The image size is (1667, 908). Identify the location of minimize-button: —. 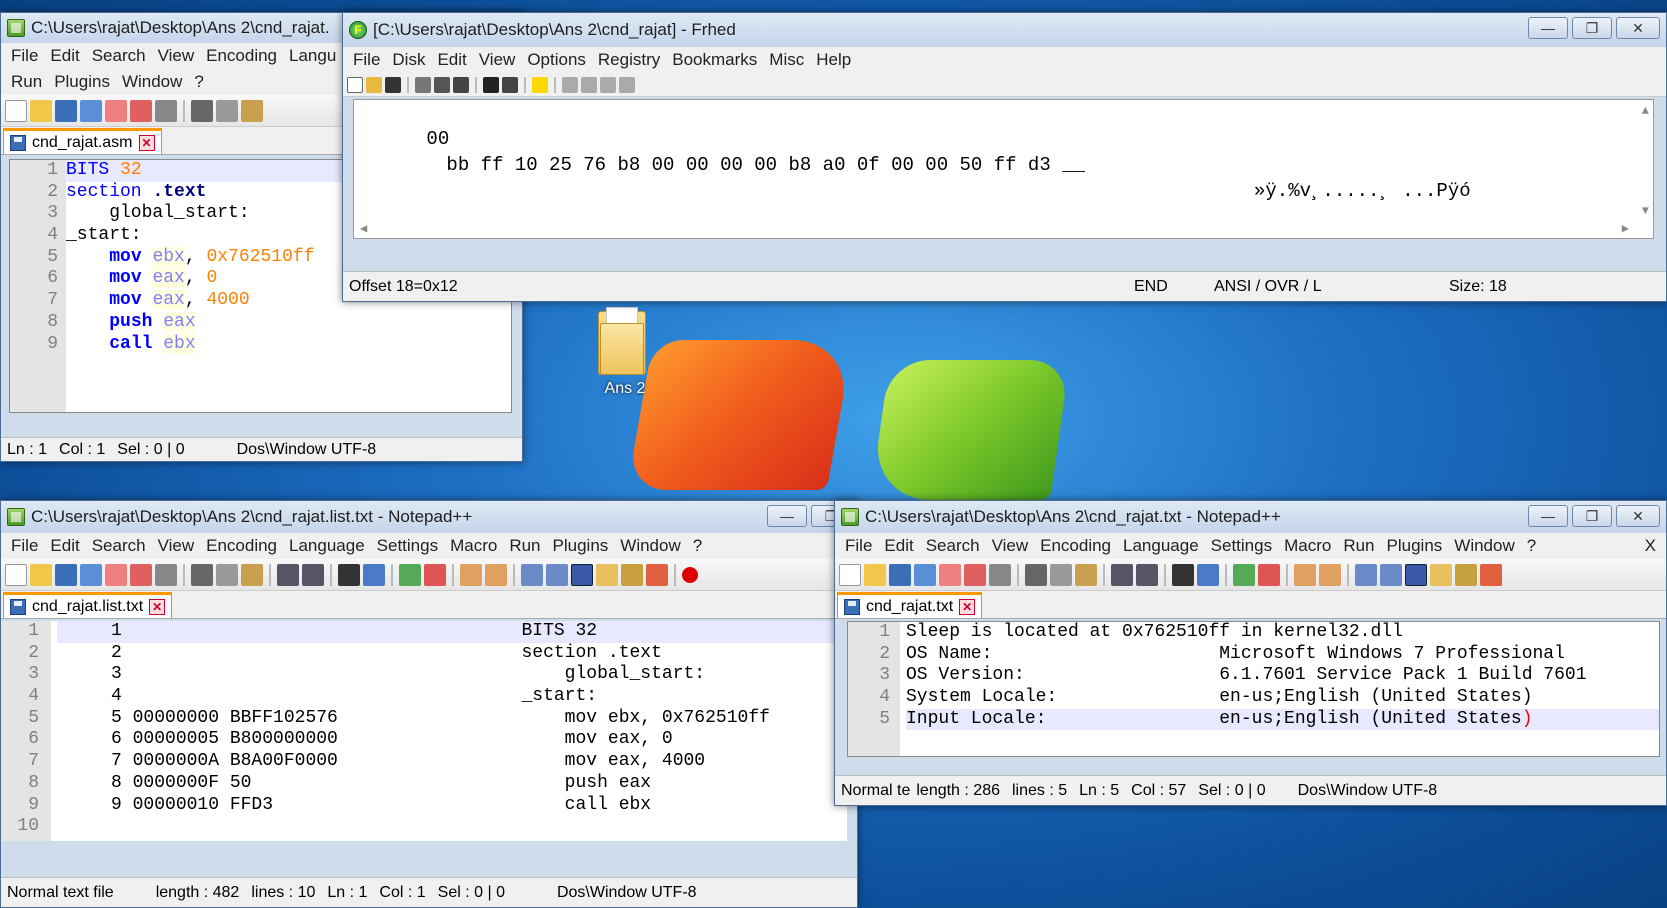
(1548, 516).